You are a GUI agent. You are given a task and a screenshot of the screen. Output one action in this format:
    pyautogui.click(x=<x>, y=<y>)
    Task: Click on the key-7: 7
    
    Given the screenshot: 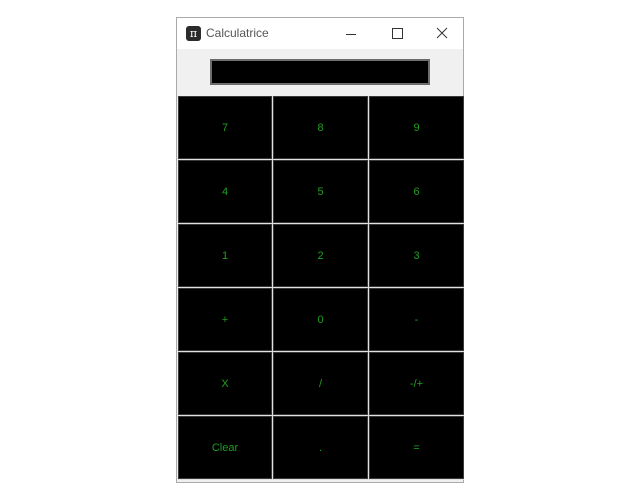 What is the action you would take?
    pyautogui.click(x=225, y=127)
    